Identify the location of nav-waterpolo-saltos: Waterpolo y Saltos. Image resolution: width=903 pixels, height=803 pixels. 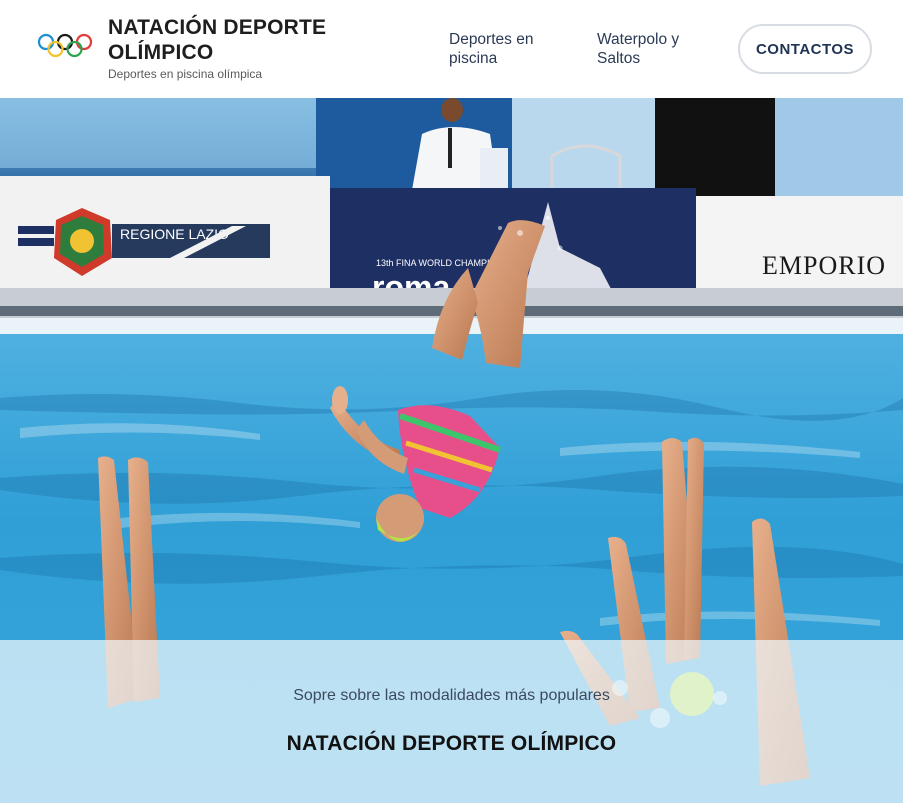
(652, 49).